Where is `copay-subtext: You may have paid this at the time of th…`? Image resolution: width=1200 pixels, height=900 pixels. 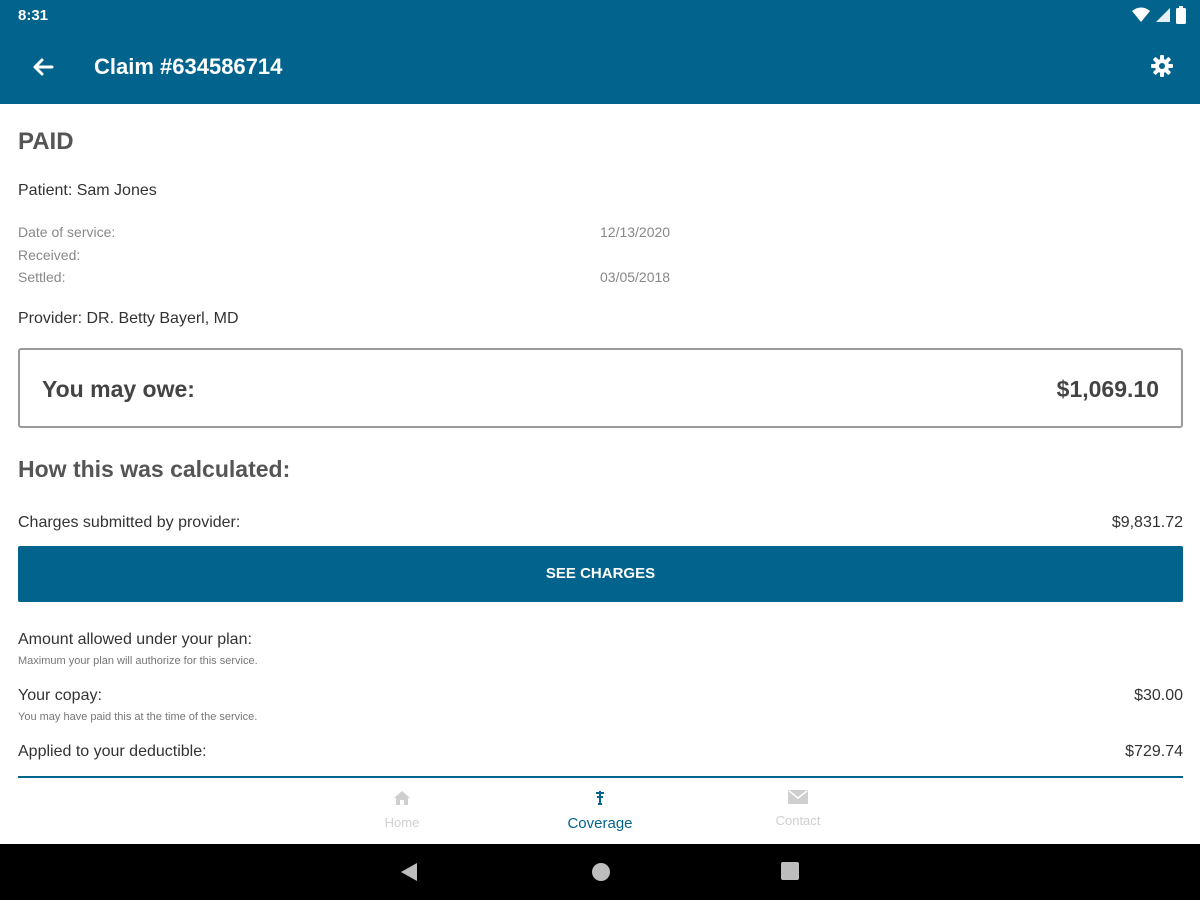
copay-subtext: You may have paid this at the time of th… is located at coordinates (138, 717).